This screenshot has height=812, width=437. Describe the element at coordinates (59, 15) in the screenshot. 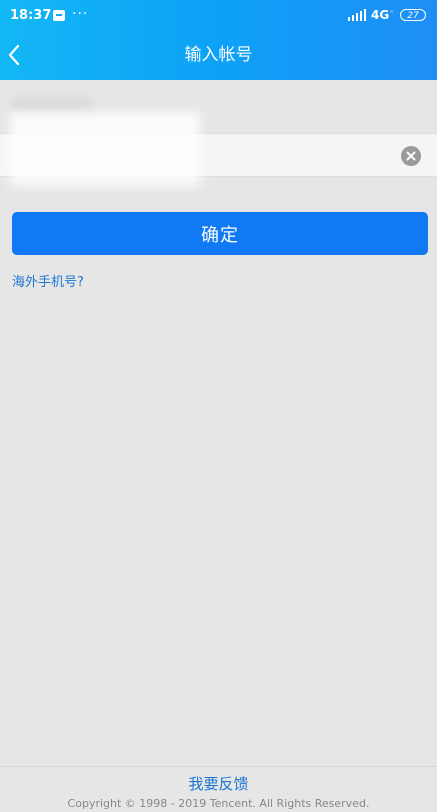

I see `notification-icon` at that location.